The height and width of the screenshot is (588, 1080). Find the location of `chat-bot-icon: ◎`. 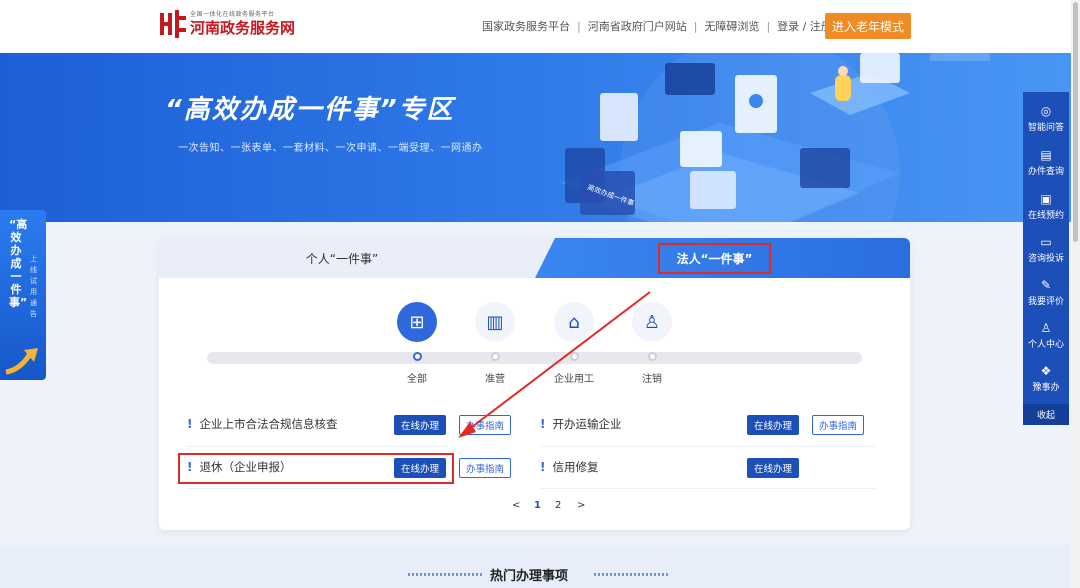

chat-bot-icon: ◎ is located at coordinates (1046, 110).